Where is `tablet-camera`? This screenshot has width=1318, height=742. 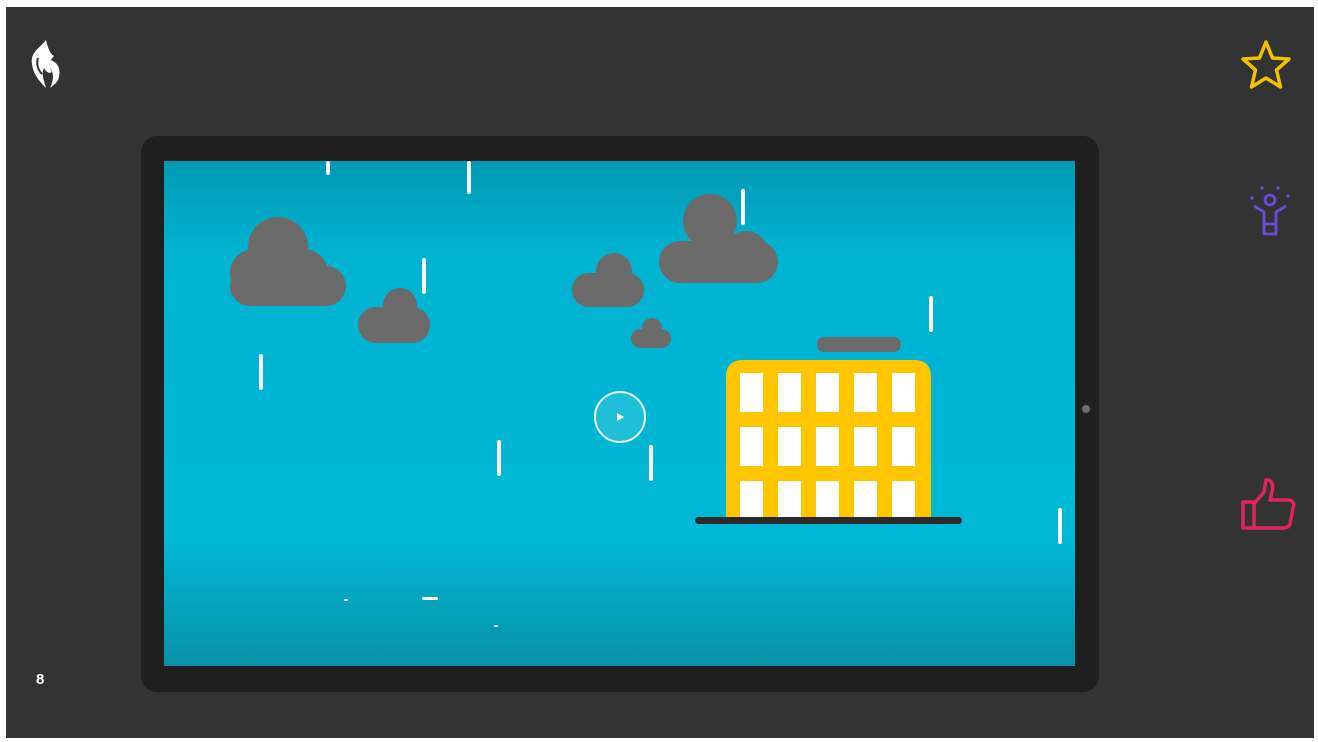 tablet-camera is located at coordinates (1086, 409).